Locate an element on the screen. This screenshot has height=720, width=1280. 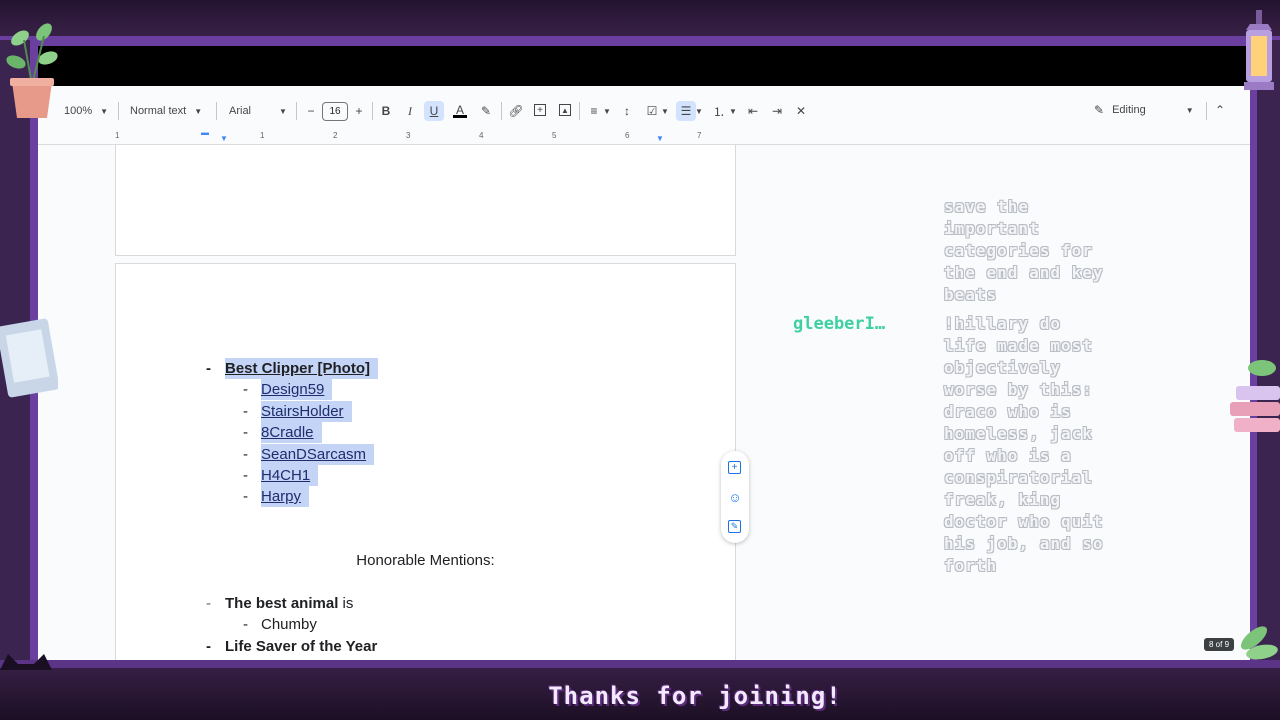
animal-label: The best animal is located at coordinates (282, 603).